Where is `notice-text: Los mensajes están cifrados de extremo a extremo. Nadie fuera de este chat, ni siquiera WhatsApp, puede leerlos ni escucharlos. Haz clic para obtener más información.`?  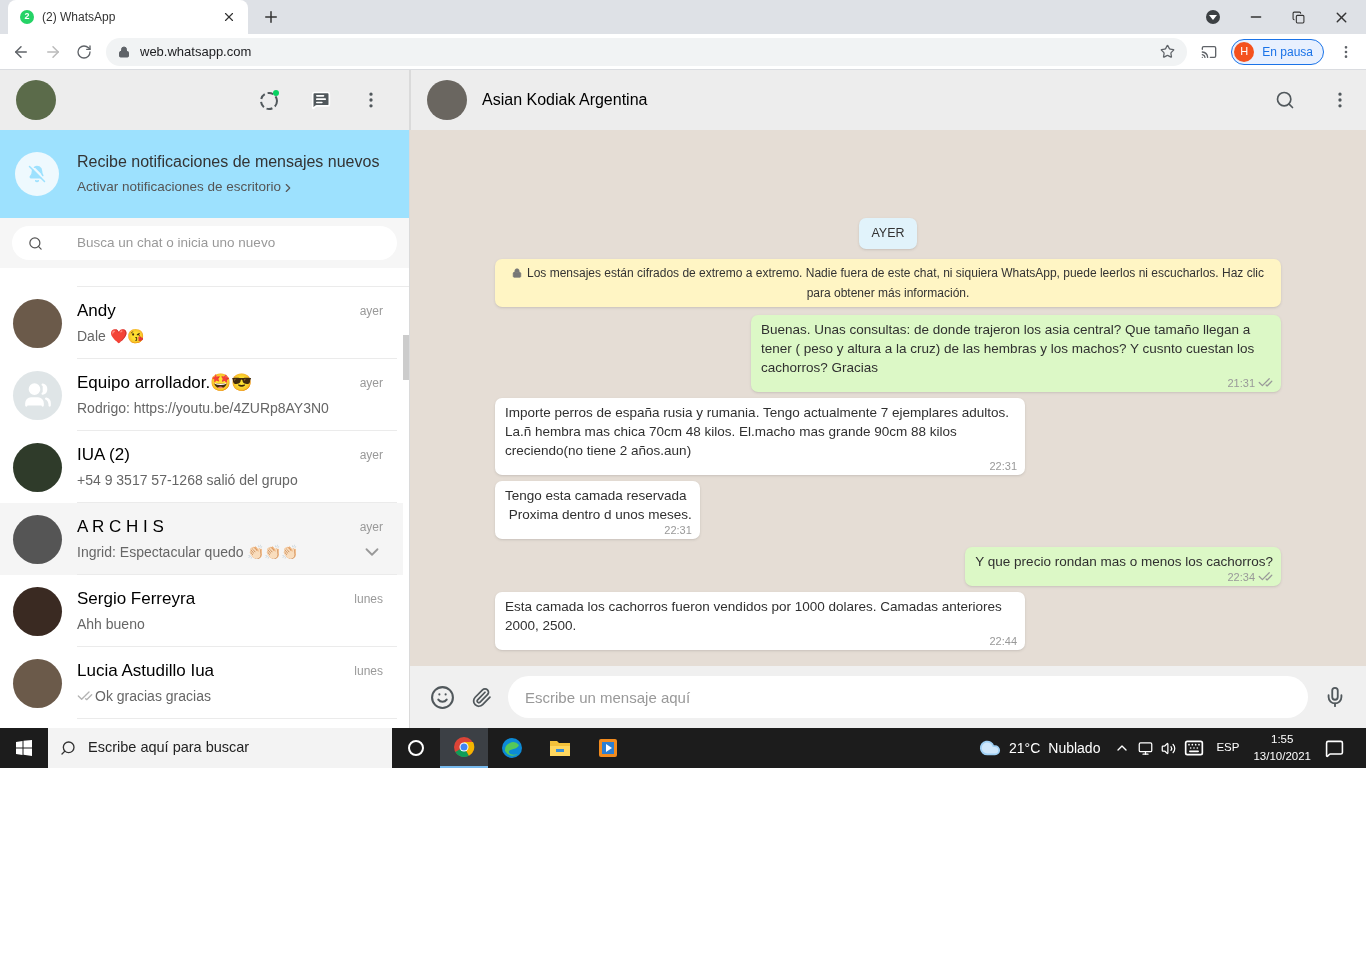
notice-text: Los mensajes están cifrados de extremo a extremo. Nadie fuera de este chat, ni siquiera WhatsApp, puede leerlos ni escucharlos. Haz clic para obtener más información. is located at coordinates (887, 282).